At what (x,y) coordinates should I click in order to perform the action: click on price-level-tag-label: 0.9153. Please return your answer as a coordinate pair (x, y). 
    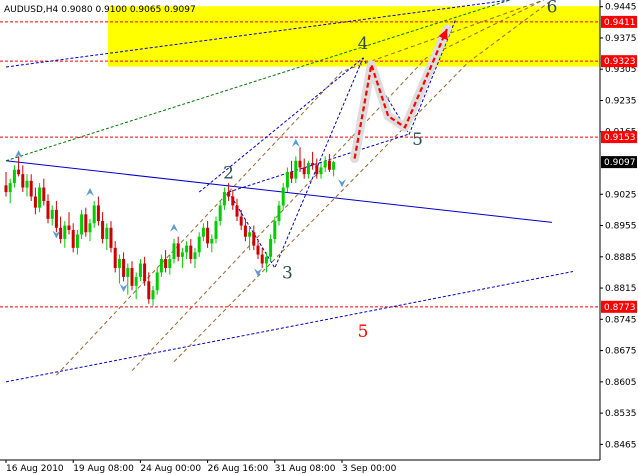
    Looking at the image, I should click on (620, 138).